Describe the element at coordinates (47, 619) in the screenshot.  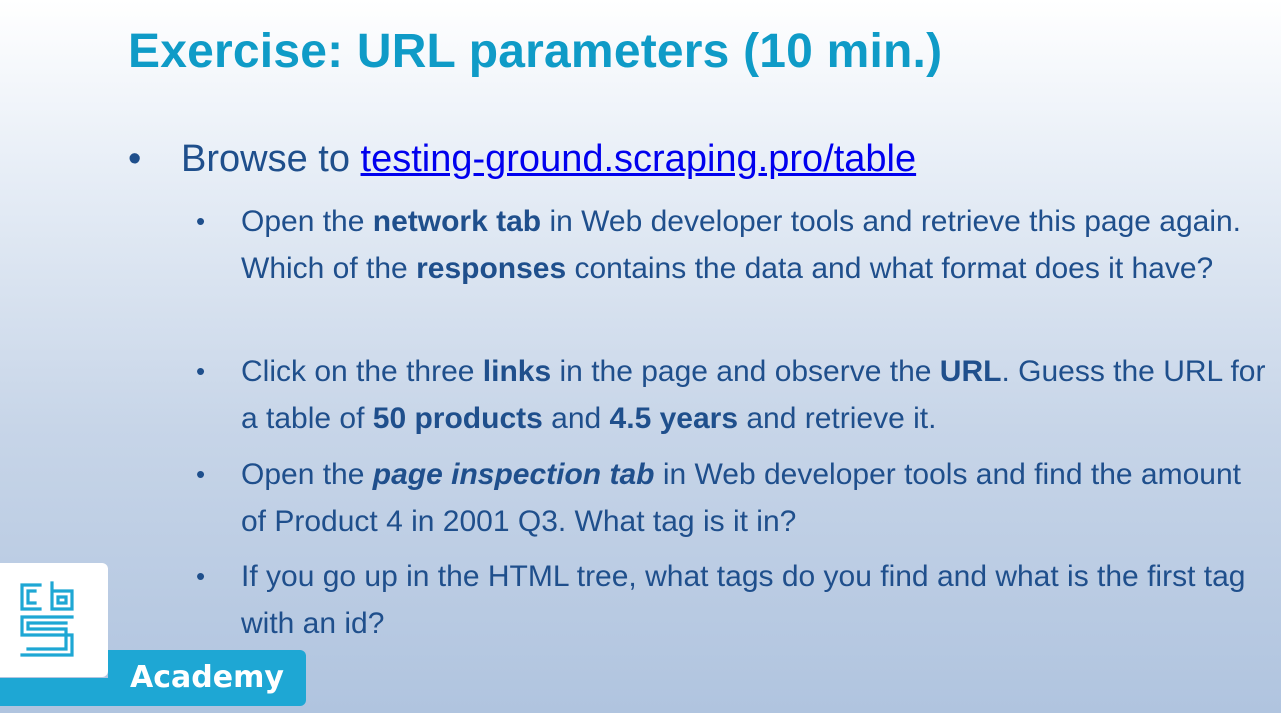
I see `cbs-logo-icon` at that location.